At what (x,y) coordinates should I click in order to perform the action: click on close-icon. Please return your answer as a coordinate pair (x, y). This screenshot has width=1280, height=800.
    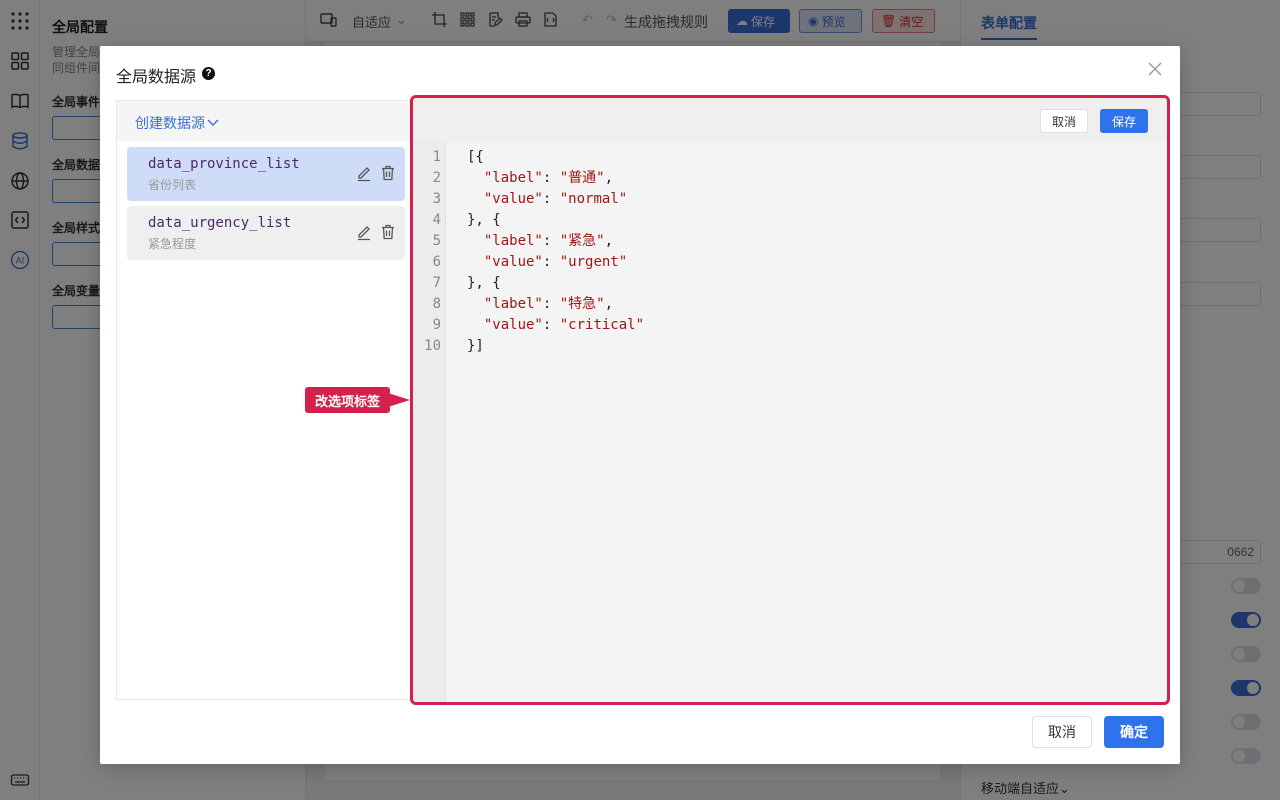
    Looking at the image, I should click on (1155, 69).